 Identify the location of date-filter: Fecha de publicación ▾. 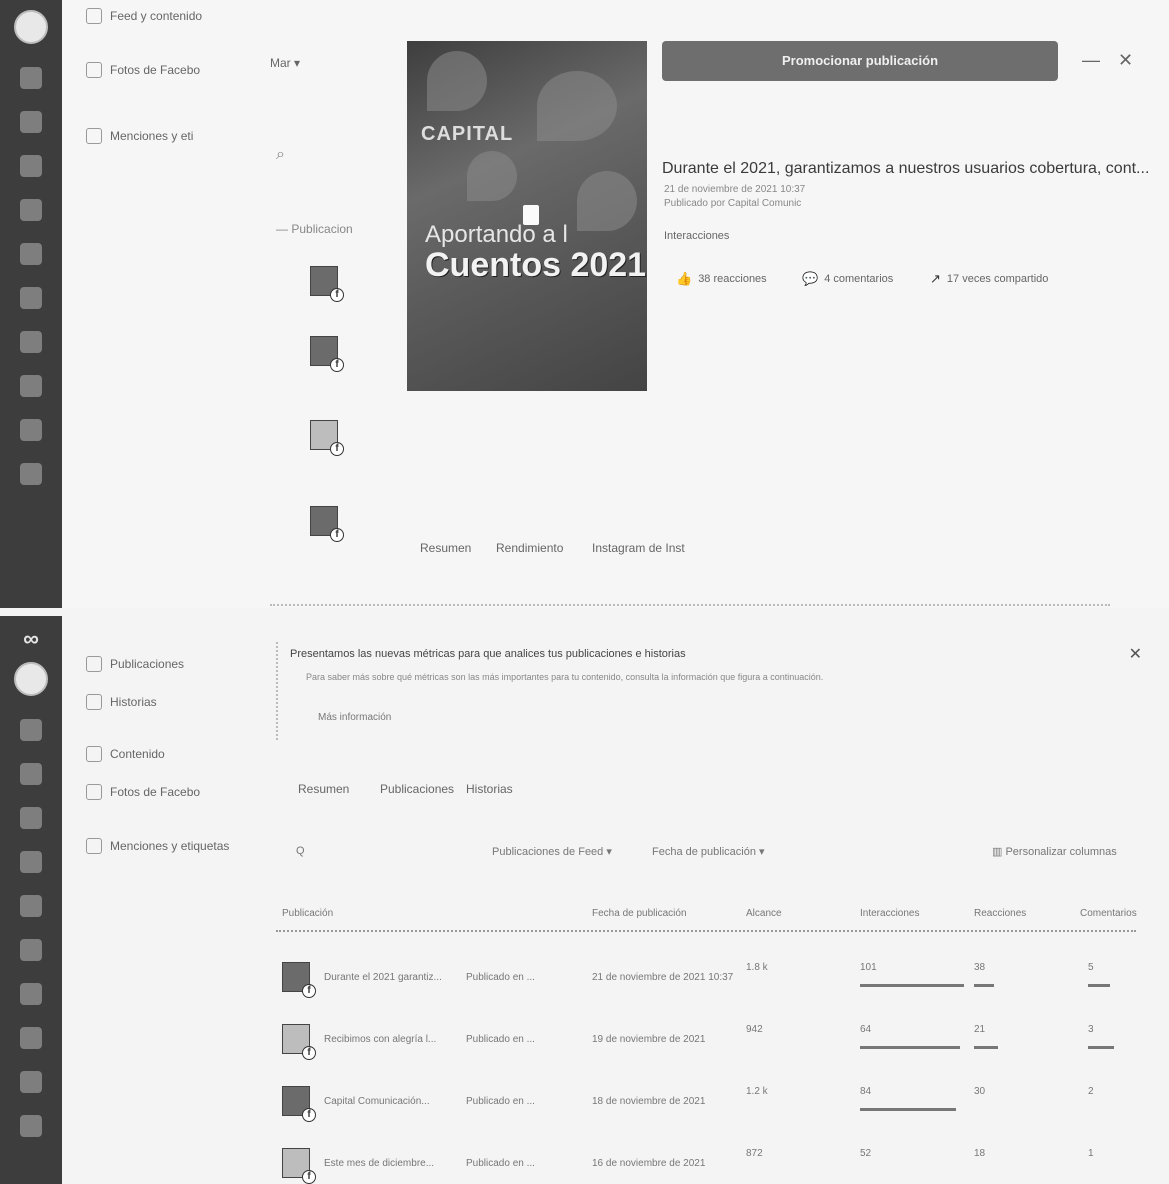
(708, 851).